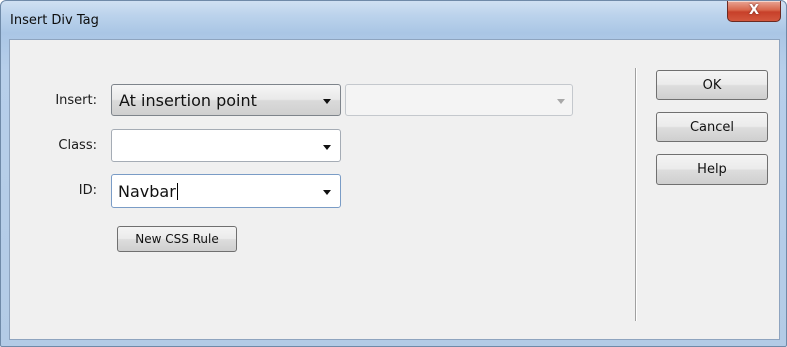 This screenshot has height=347, width=787. I want to click on vertical-separator, so click(635, 194).